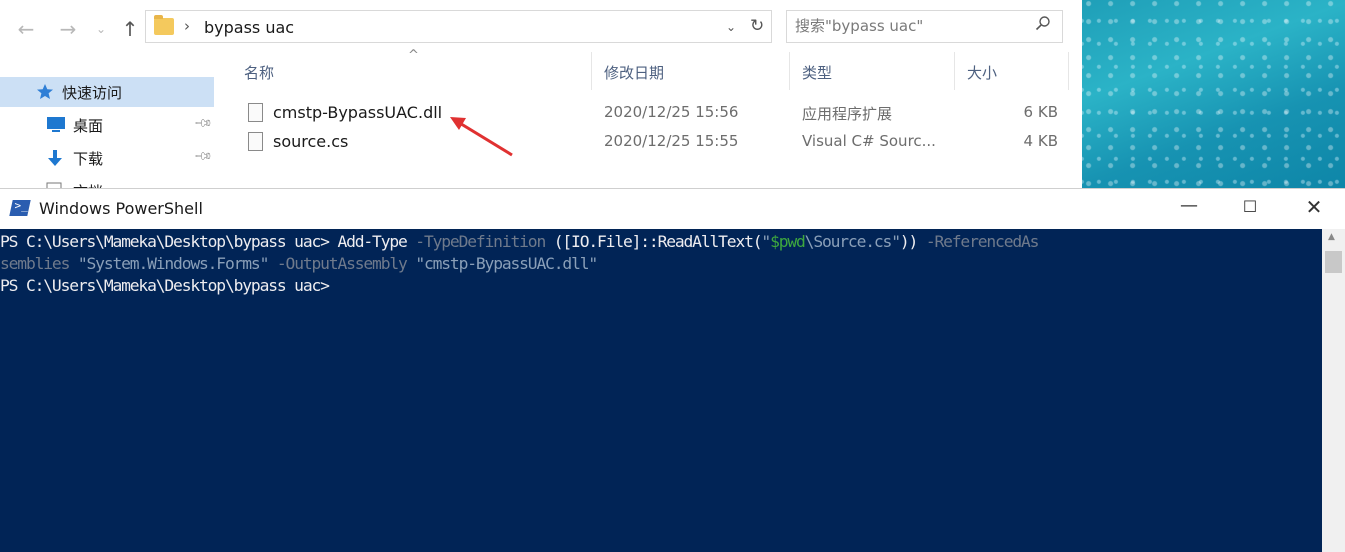 The height and width of the screenshot is (552, 1345). Describe the element at coordinates (1213, 94) in the screenshot. I see `desktop-wallpaper` at that location.